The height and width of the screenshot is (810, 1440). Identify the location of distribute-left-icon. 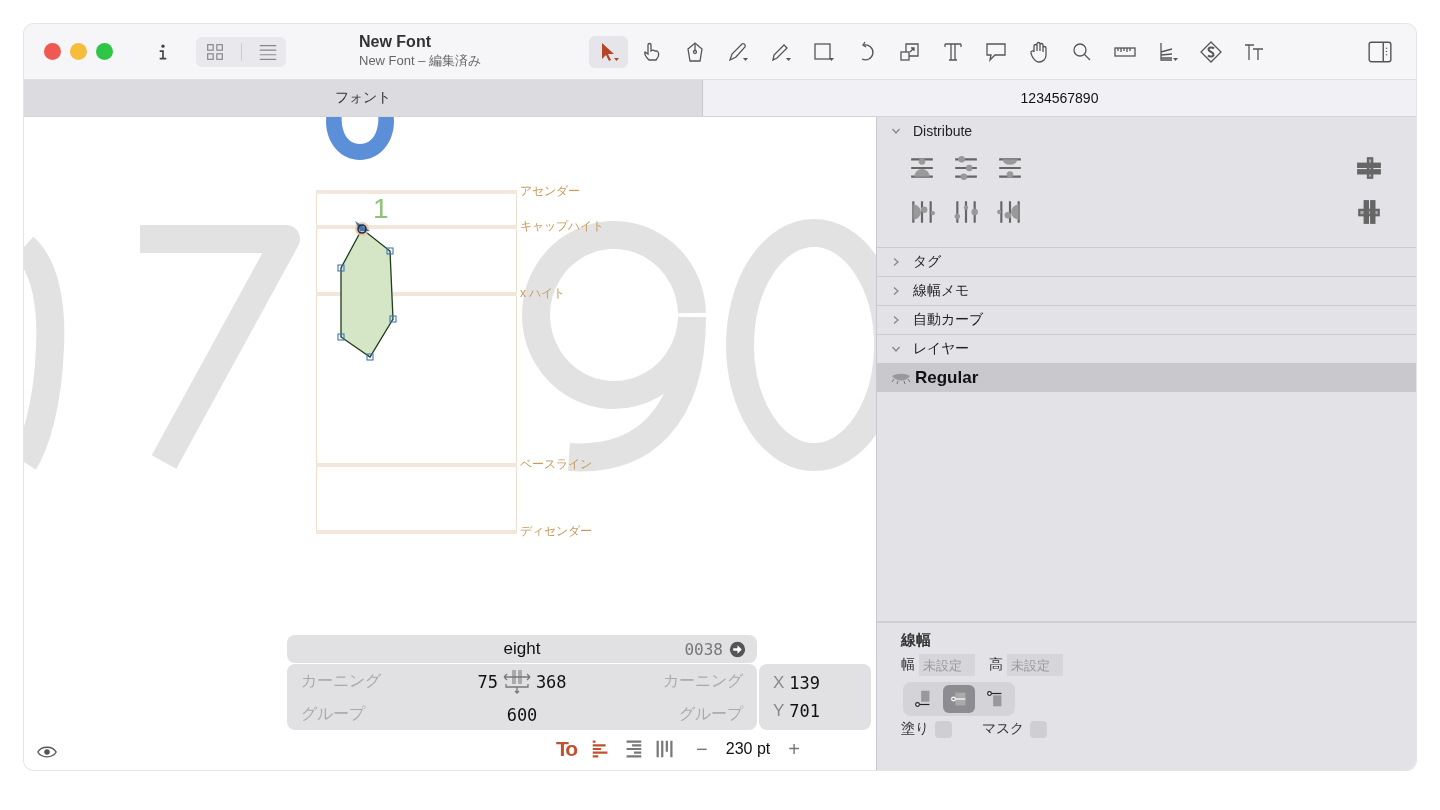
(922, 212).